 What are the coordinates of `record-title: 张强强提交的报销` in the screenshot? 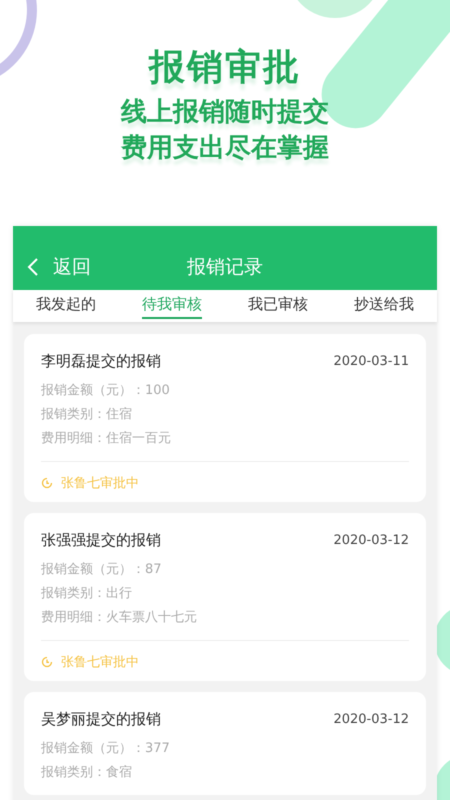 It's located at (101, 540).